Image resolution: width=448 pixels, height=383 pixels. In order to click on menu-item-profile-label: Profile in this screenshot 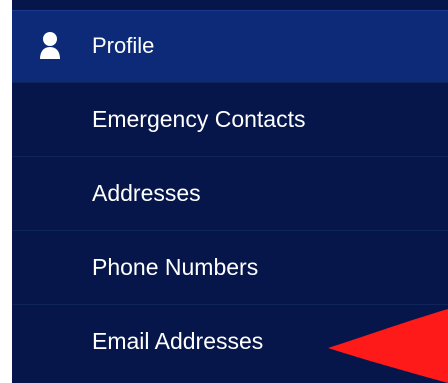, I will do `click(123, 45)`.